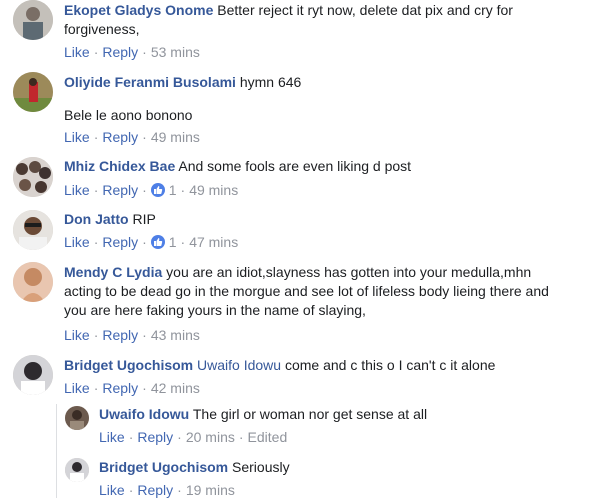  I want to click on reply-text: Seriously, so click(261, 467).